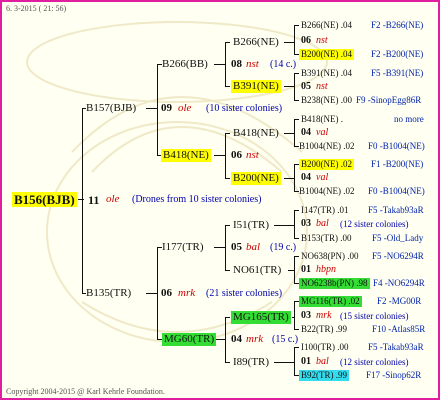 The image size is (440, 400). Describe the element at coordinates (326, 54) in the screenshot. I see `gen4-left: B200(NE) .04` at that location.